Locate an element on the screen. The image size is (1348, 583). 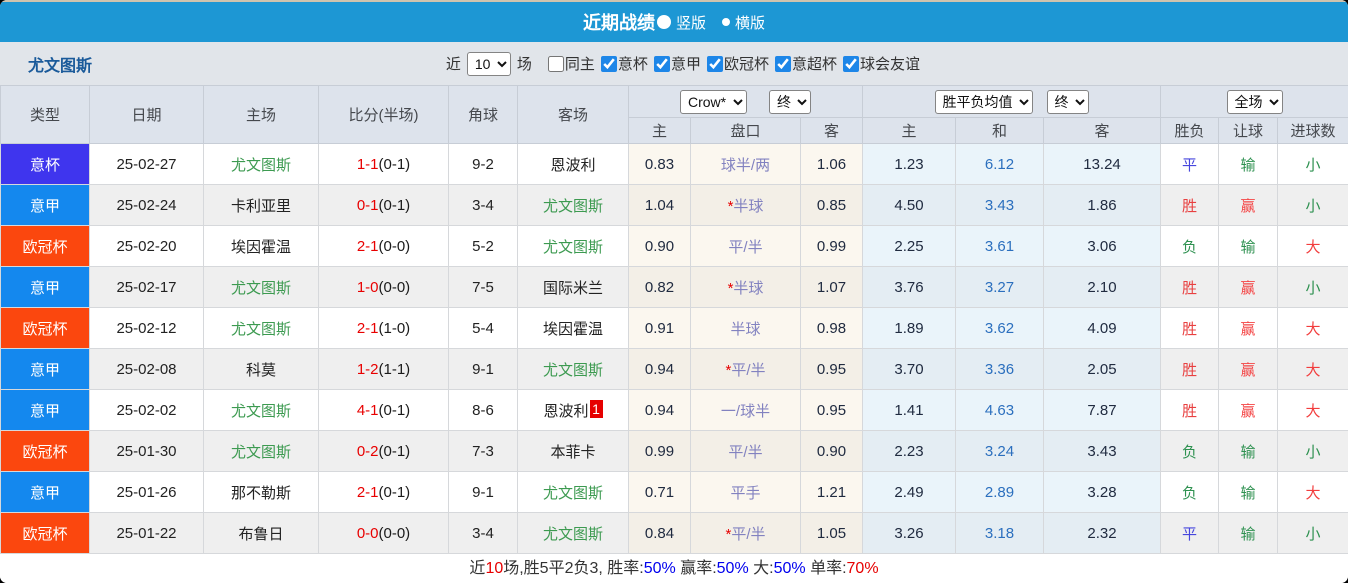
col-header-date: 日期 is located at coordinates (146, 114).